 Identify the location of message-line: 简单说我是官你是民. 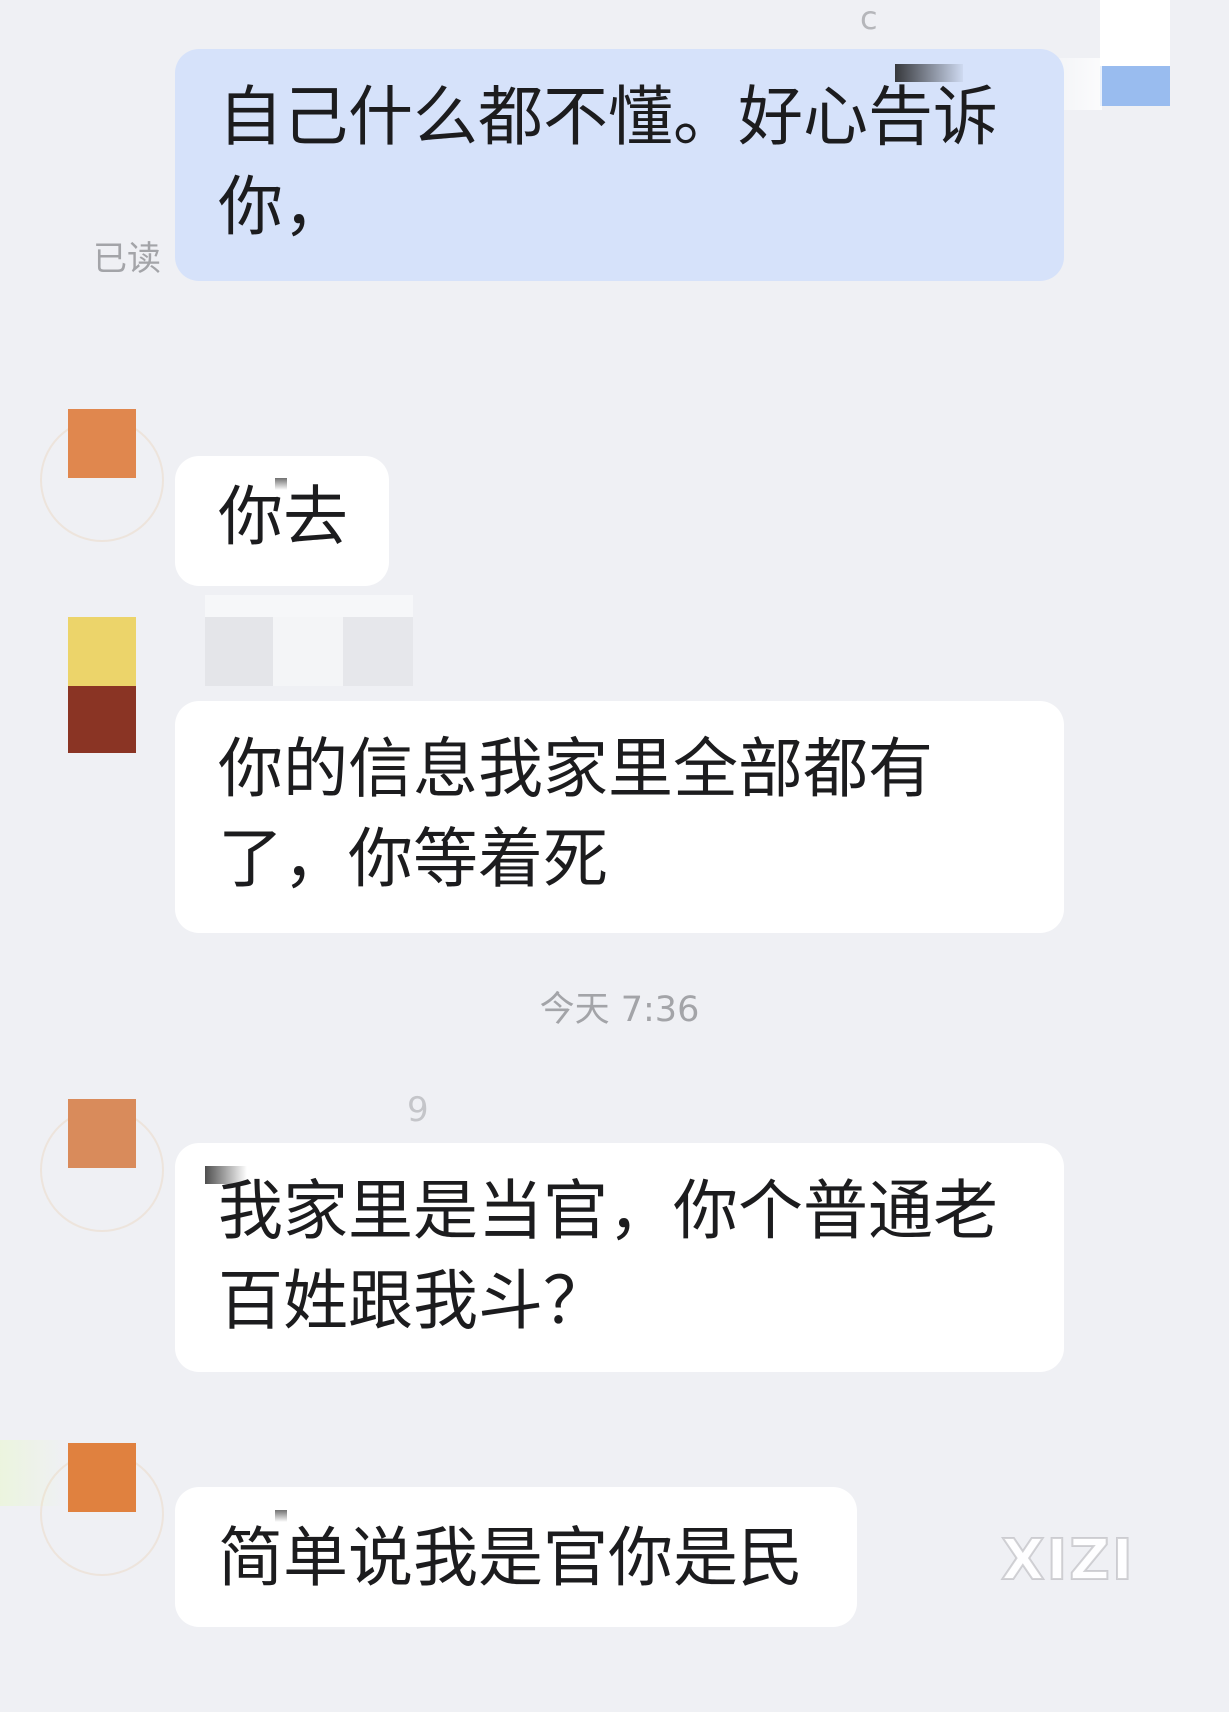
(511, 1558).